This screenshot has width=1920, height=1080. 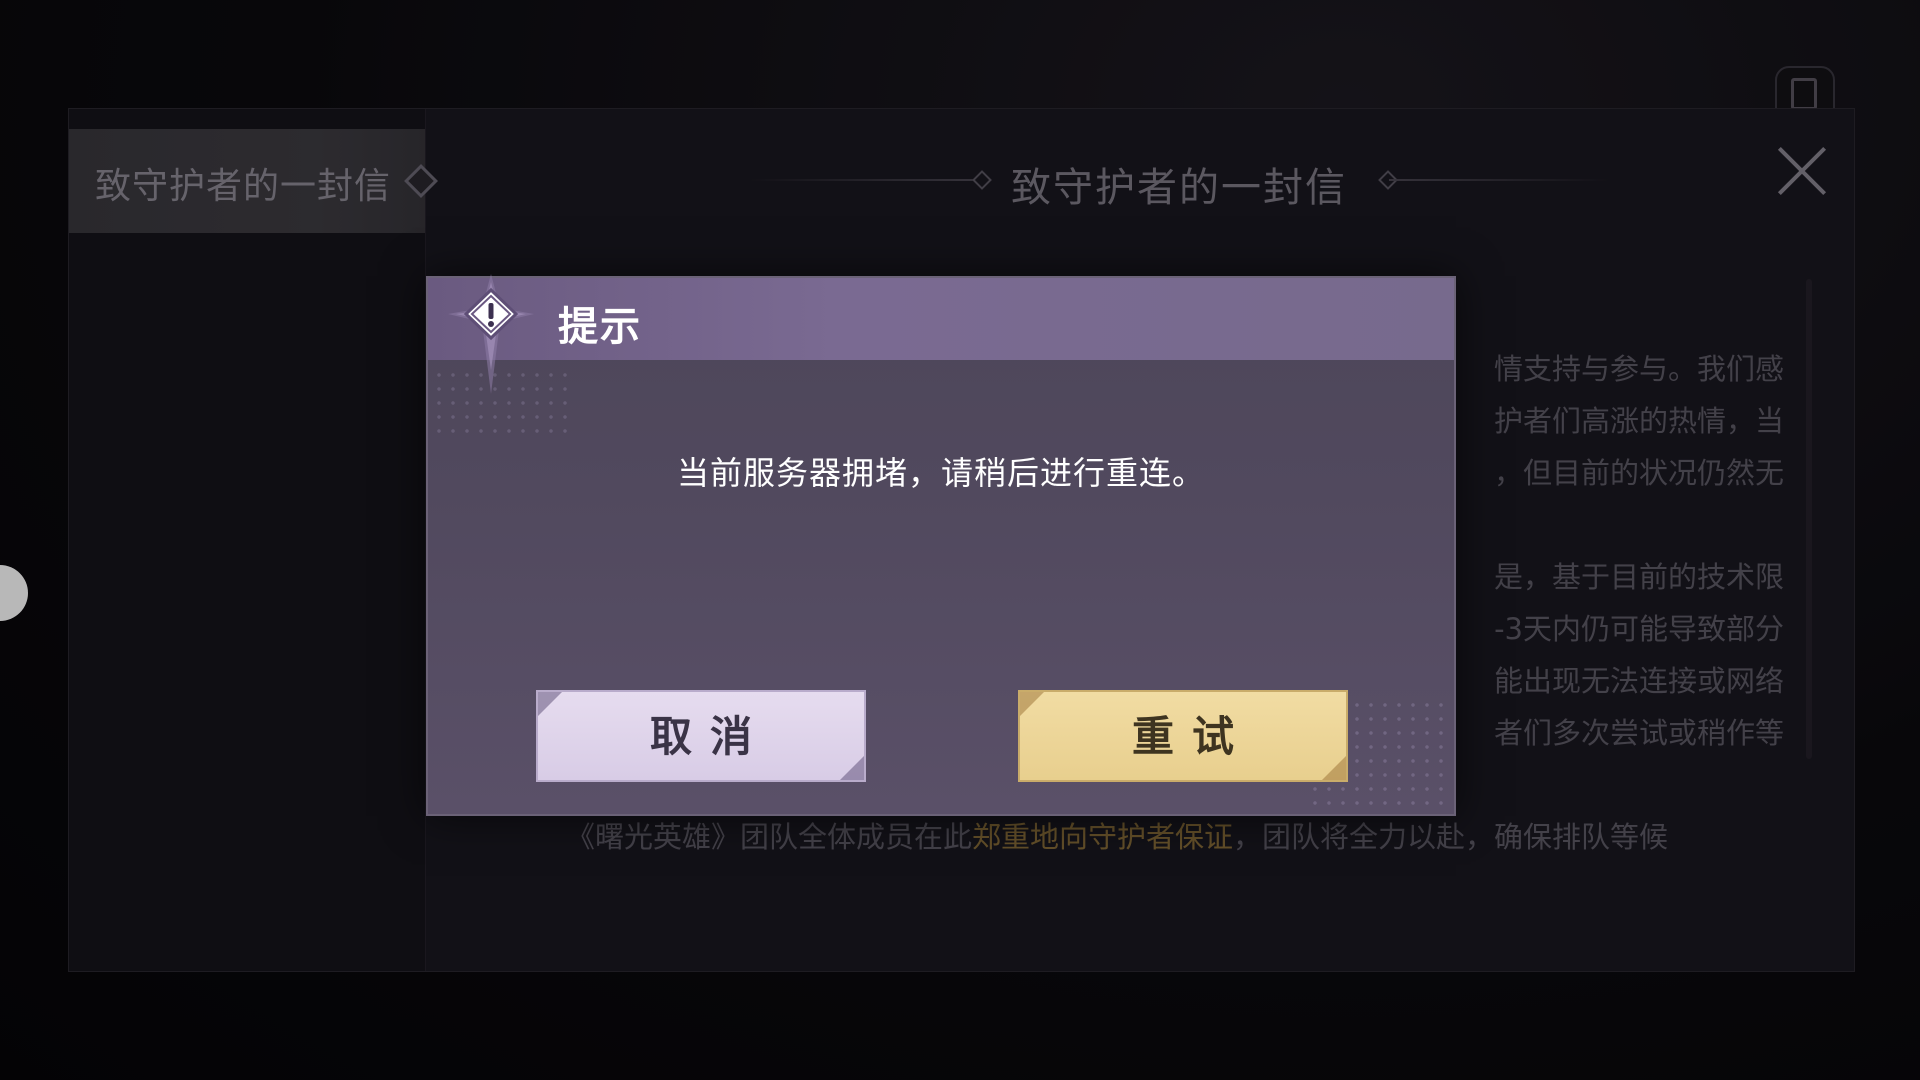 What do you see at coordinates (940, 473) in the screenshot?
I see `dialog-message: 当前服务器拥堵，请稍后进行重连。` at bounding box center [940, 473].